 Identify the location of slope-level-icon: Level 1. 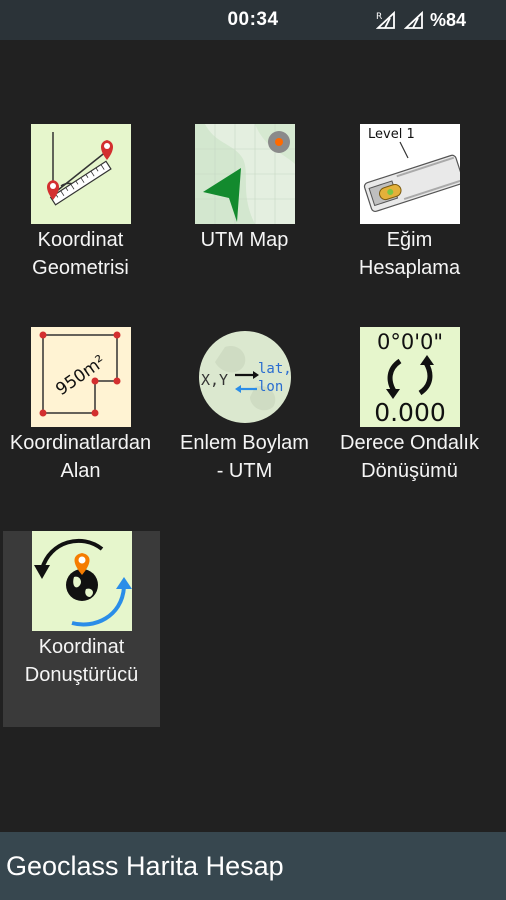
(409, 174).